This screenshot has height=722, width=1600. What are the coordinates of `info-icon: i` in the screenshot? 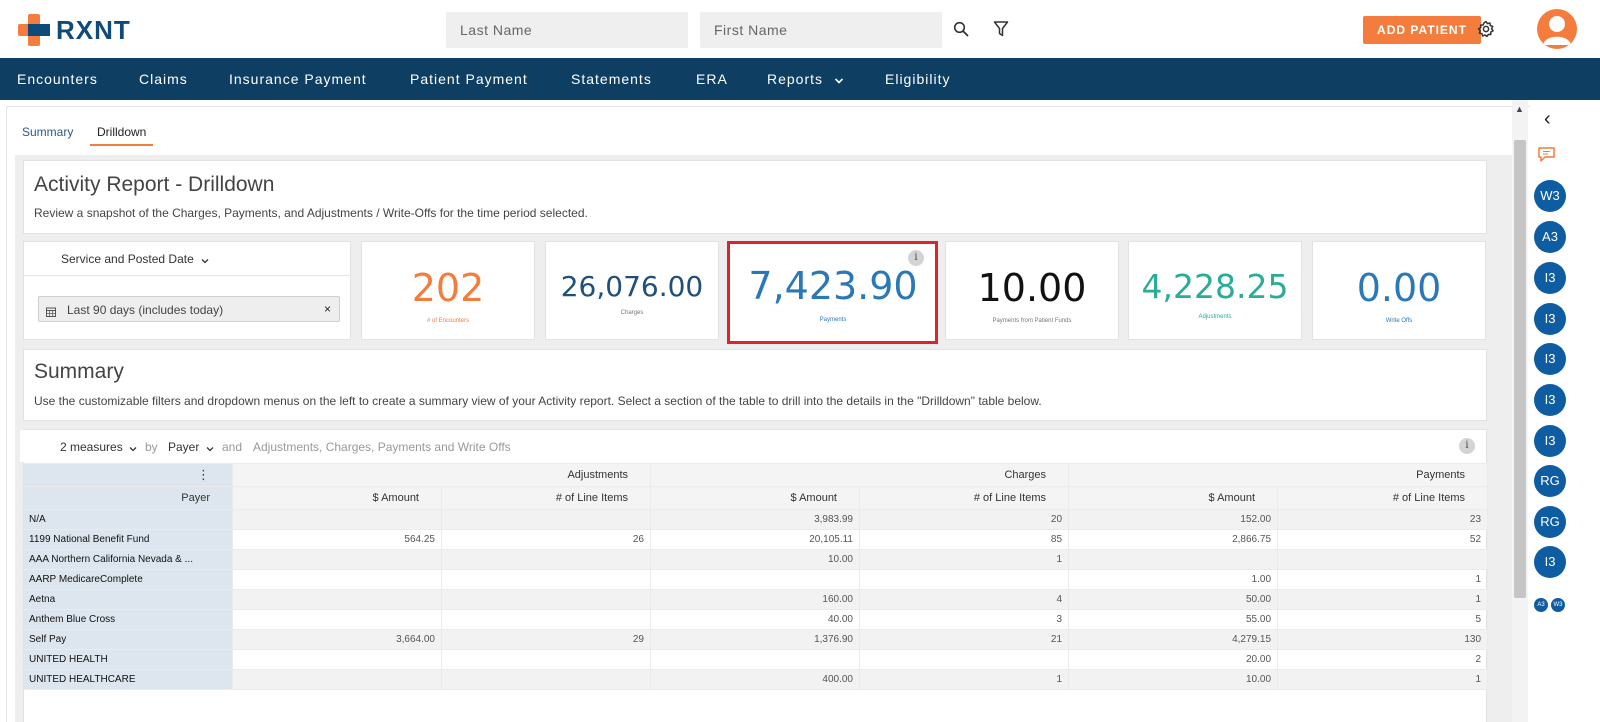 It's located at (1467, 446).